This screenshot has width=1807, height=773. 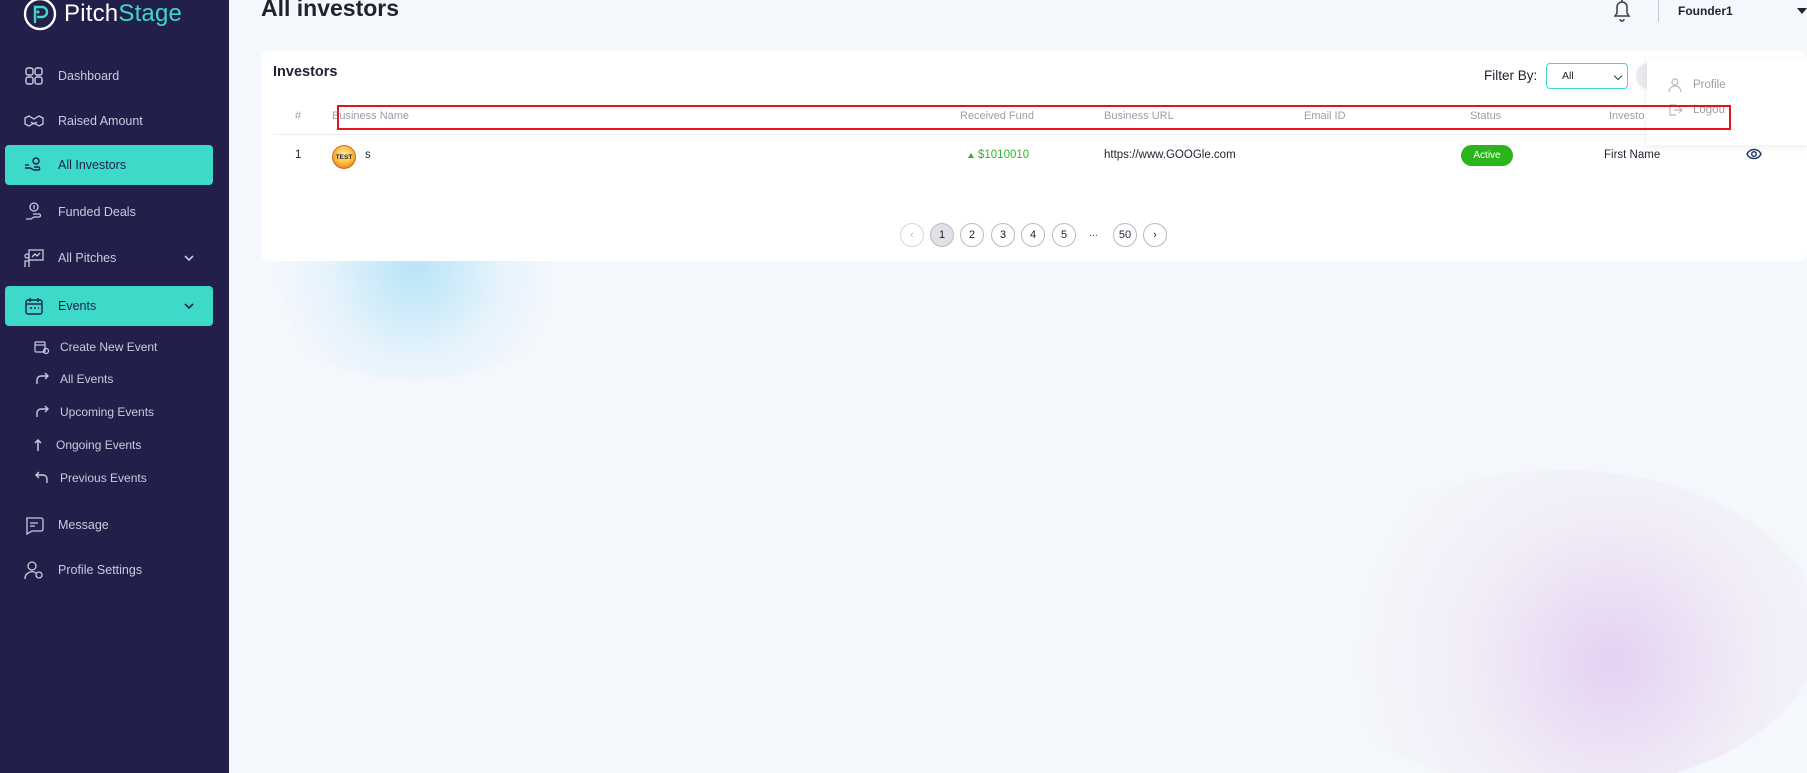 I want to click on trend-up-icon, so click(x=971, y=155).